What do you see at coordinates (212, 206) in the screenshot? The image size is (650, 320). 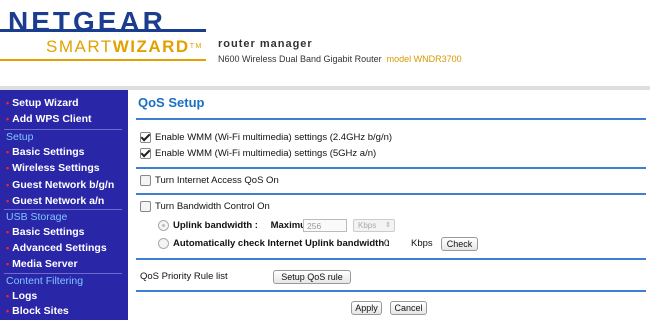 I see `bandwidth-control-label: Turn Bandwidth Control On` at bounding box center [212, 206].